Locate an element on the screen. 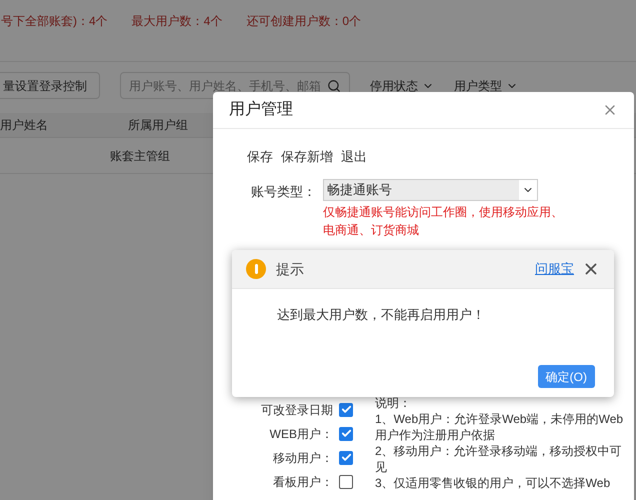 This screenshot has width=636, height=500. filter-dropdown: 停用状态 is located at coordinates (402, 85).